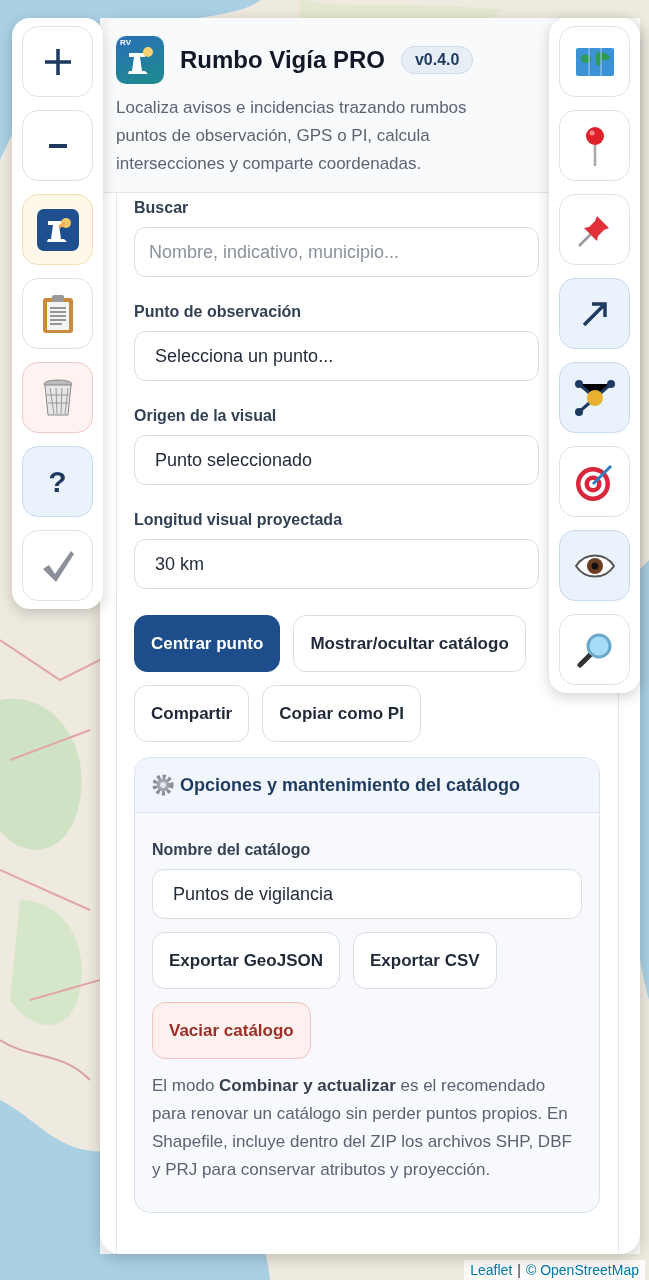 The image size is (649, 1280). I want to click on field-label: Buscar, so click(161, 208).